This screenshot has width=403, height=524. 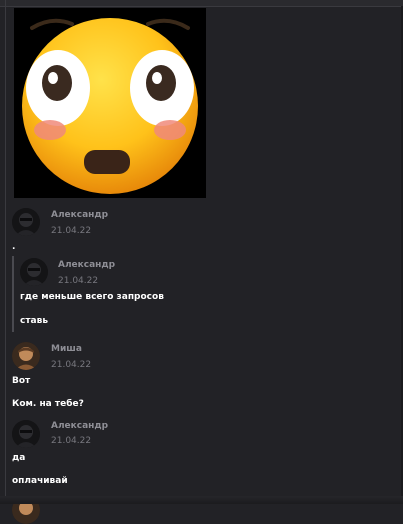 I want to click on quote-bar, so click(x=13, y=294).